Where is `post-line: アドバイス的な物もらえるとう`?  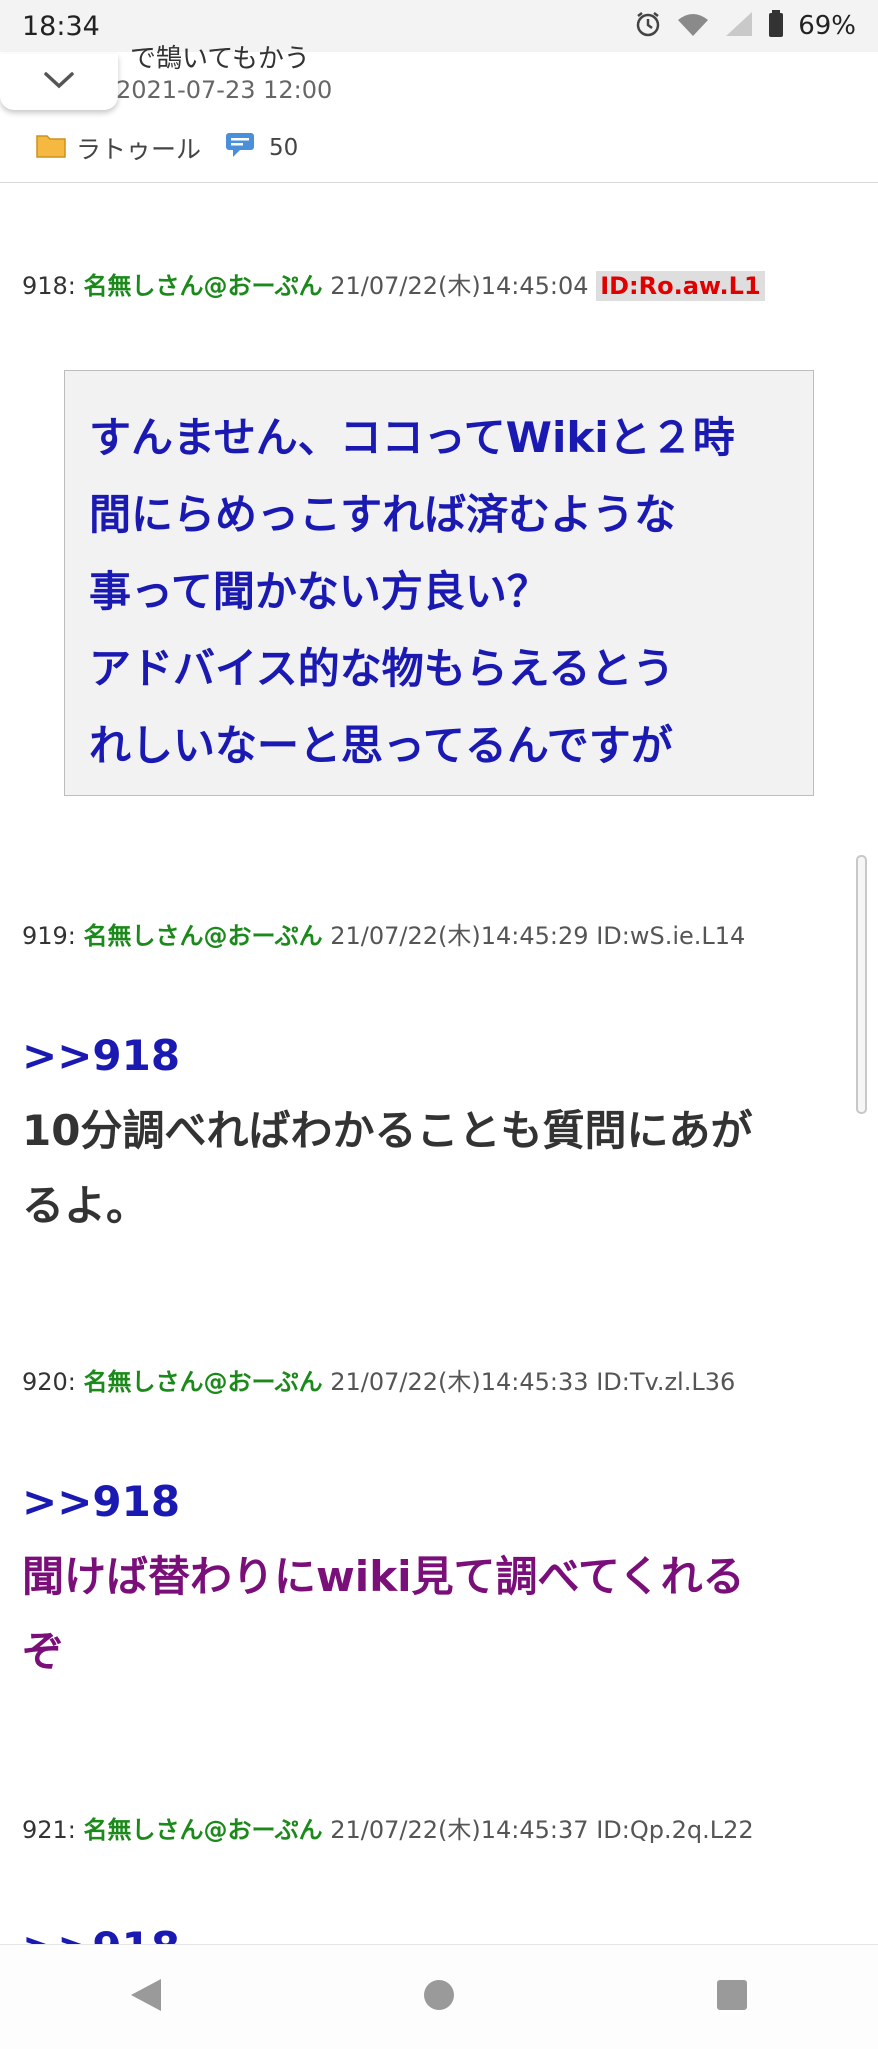 post-line: アドバイス的な物もらえるとう is located at coordinates (382, 668).